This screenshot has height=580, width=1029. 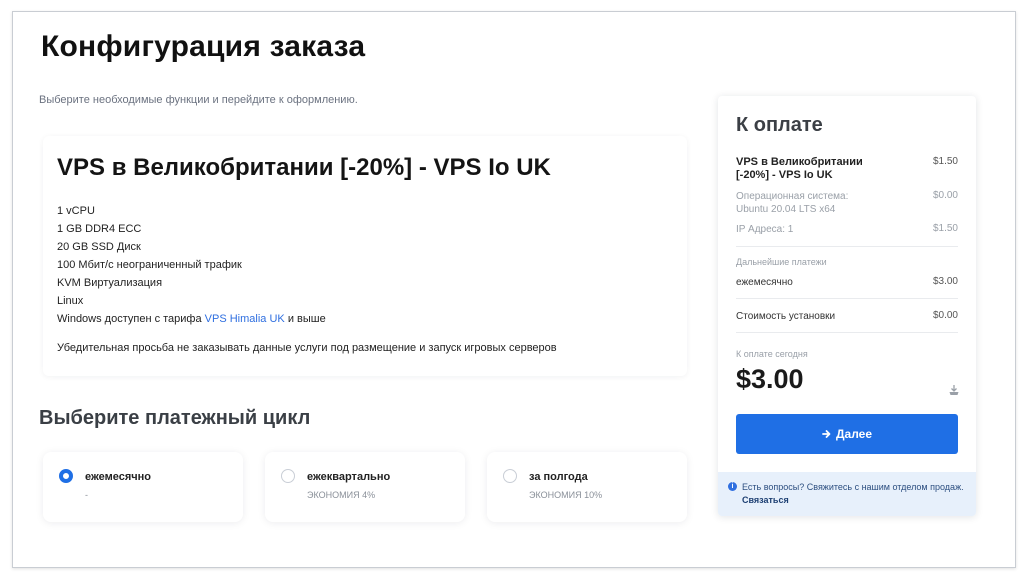 I want to click on summary-os-price: $0.00, so click(x=945, y=195).